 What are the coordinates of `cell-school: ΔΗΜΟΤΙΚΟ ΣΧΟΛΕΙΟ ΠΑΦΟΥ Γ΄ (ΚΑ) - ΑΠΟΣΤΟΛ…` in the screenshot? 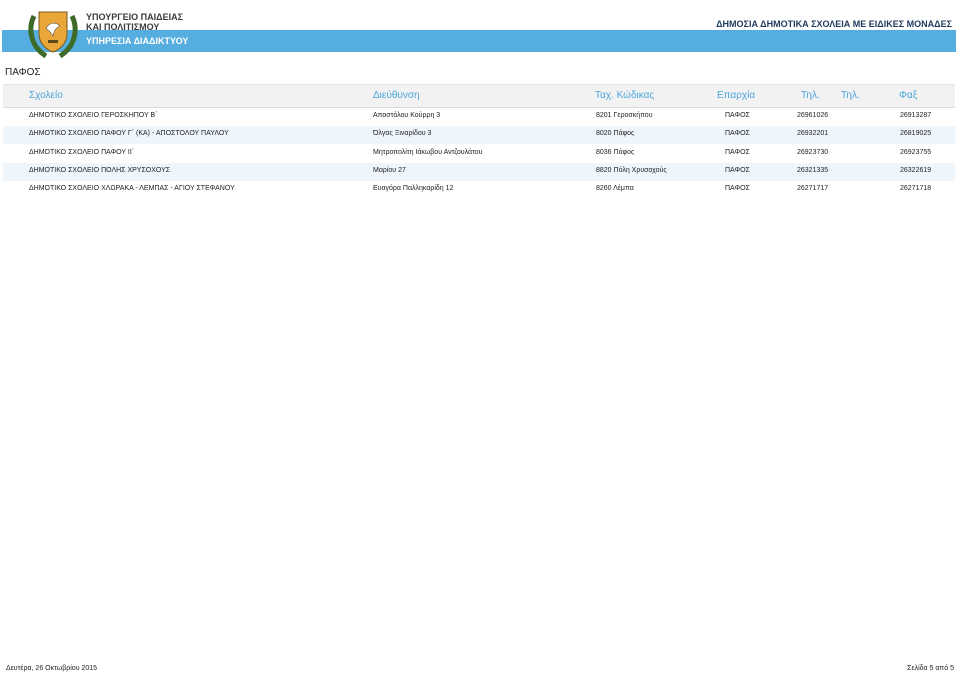 It's located at (129, 133).